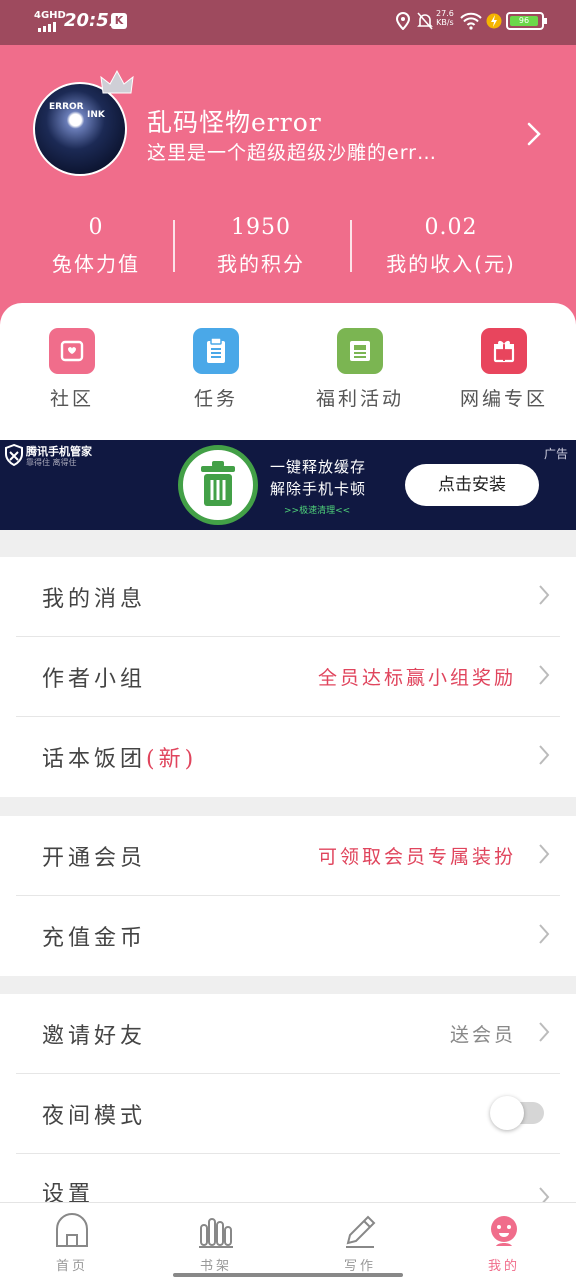  What do you see at coordinates (215, 399) in the screenshot?
I see `quick-label: 任务` at bounding box center [215, 399].